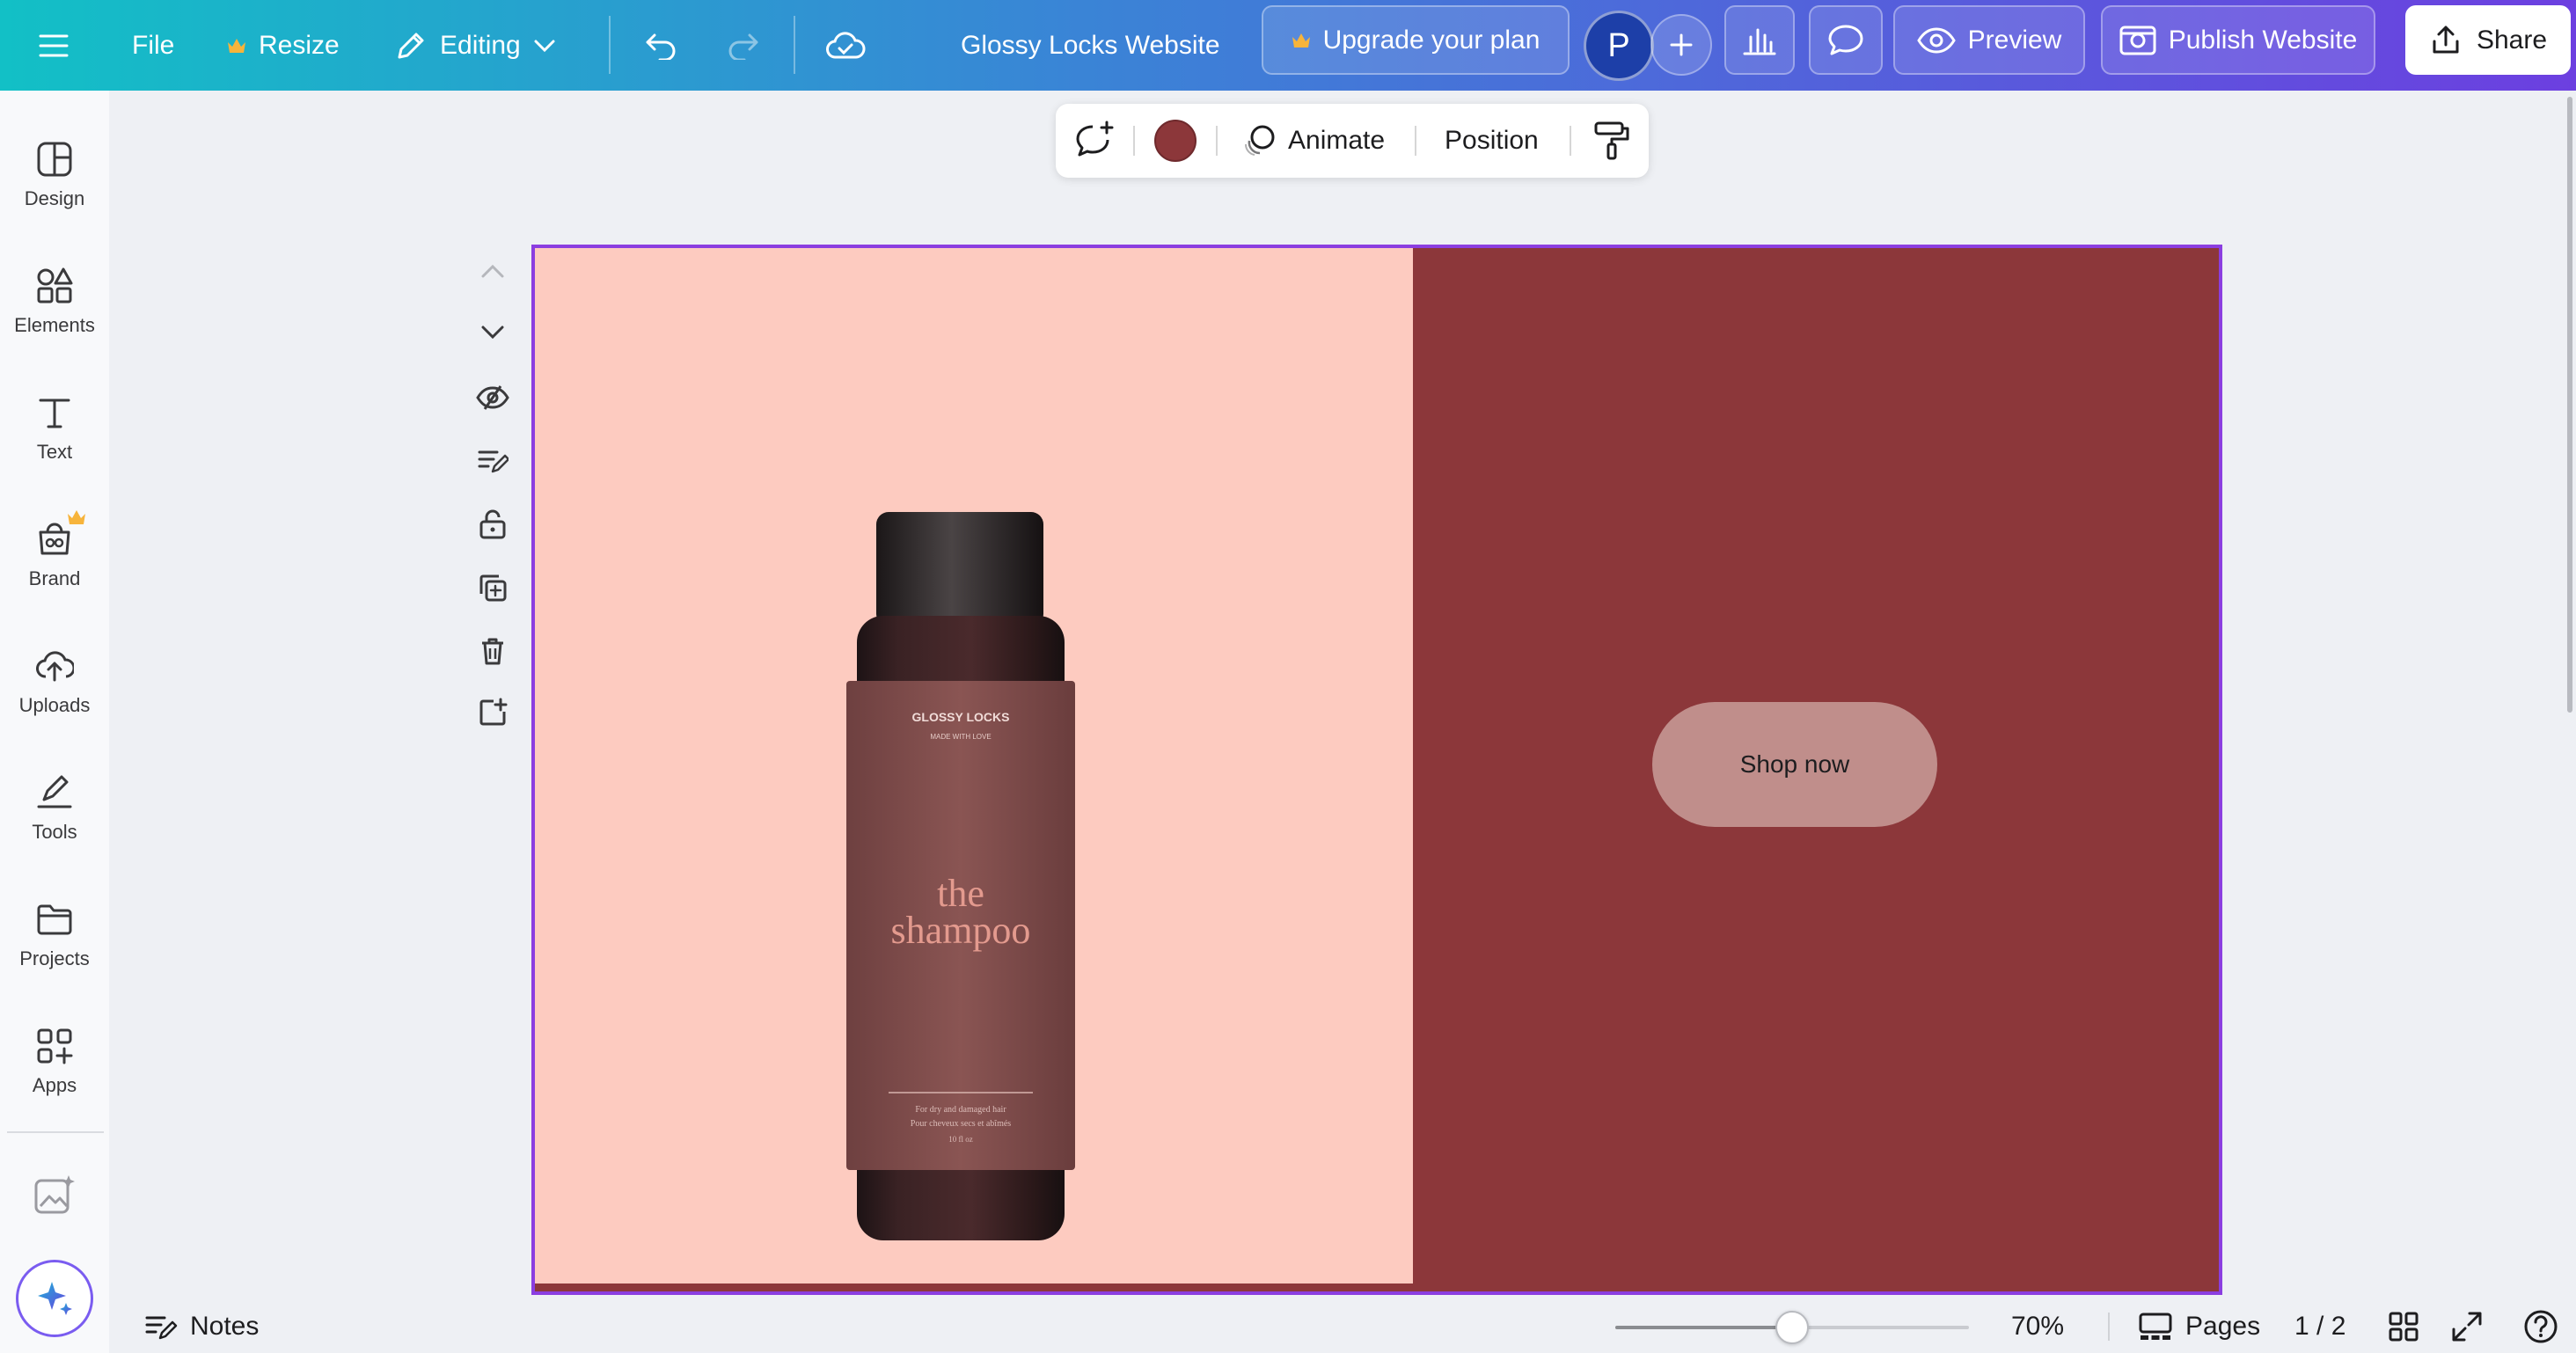 Image resolution: width=2576 pixels, height=1353 pixels. What do you see at coordinates (1794, 764) in the screenshot?
I see `shop-now-button: Shop now` at bounding box center [1794, 764].